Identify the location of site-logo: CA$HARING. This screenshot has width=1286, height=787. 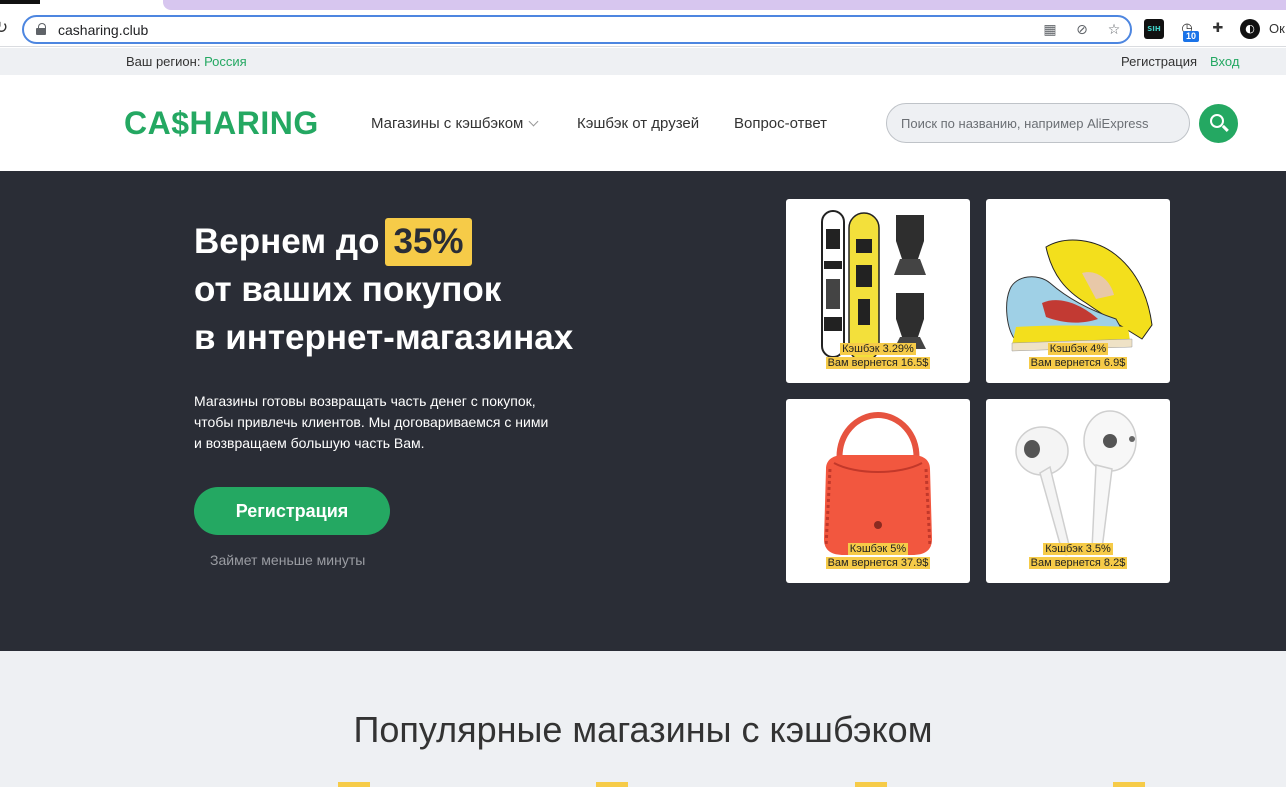
(221, 123).